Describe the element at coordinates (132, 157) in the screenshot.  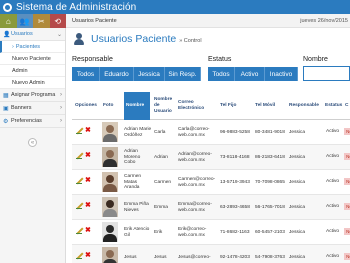
I see `cell-nombre: Adrian Moreno Cobo` at that location.